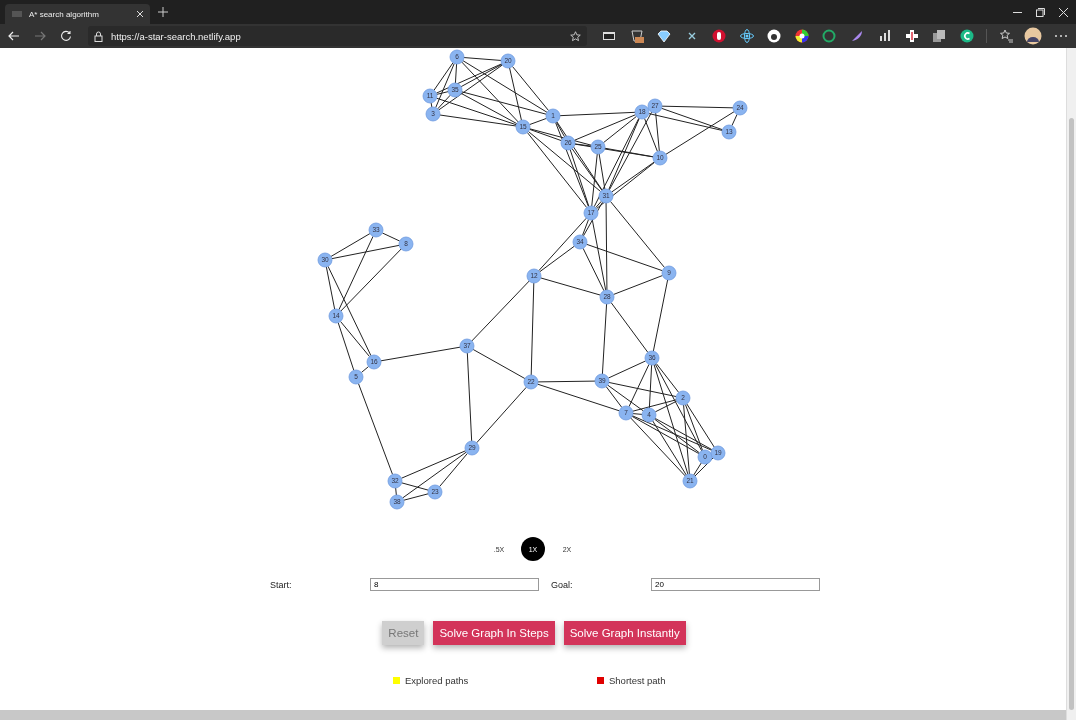  What do you see at coordinates (802, 36) in the screenshot?
I see `color-wheel-icon` at bounding box center [802, 36].